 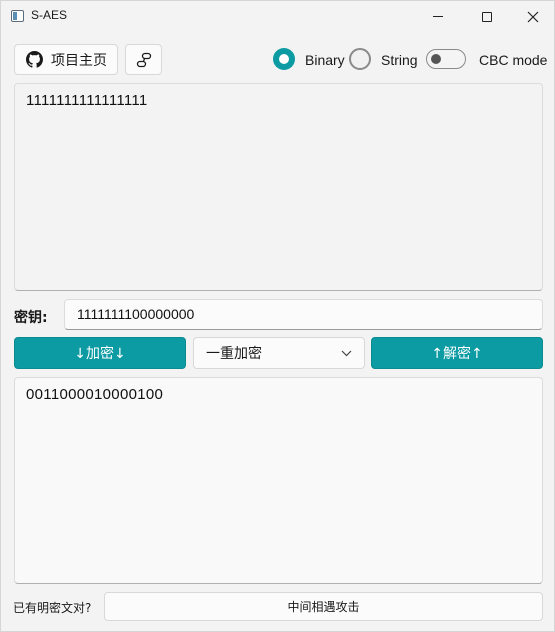 What do you see at coordinates (303, 314) in the screenshot?
I see `key-input: 1111111100000000` at bounding box center [303, 314].